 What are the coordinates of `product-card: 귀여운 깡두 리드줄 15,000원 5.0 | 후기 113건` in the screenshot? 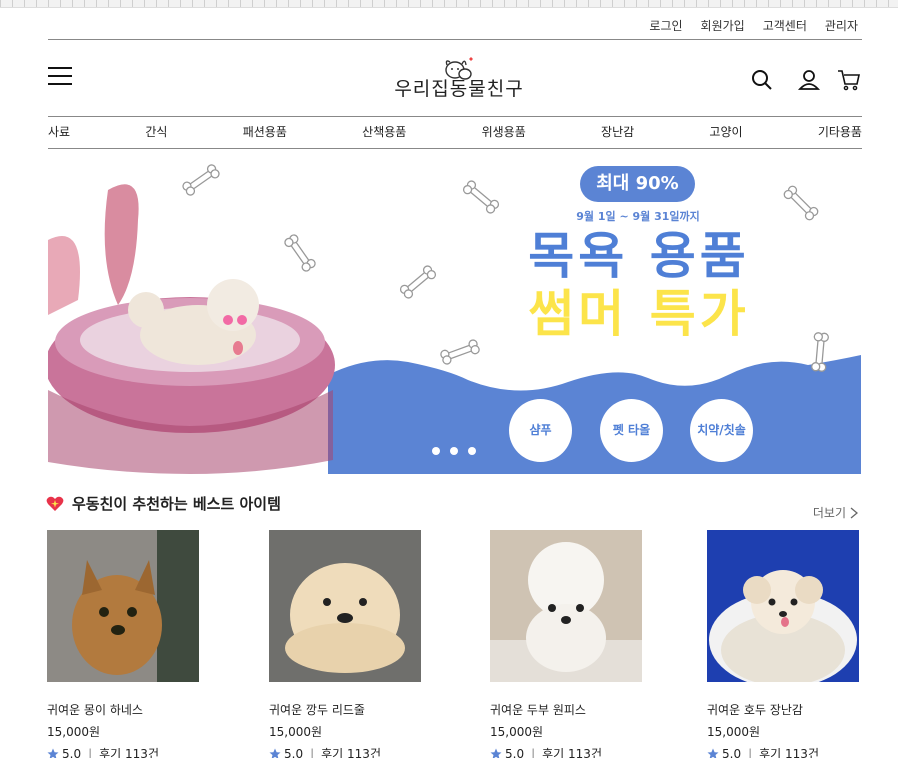 It's located at (349, 644).